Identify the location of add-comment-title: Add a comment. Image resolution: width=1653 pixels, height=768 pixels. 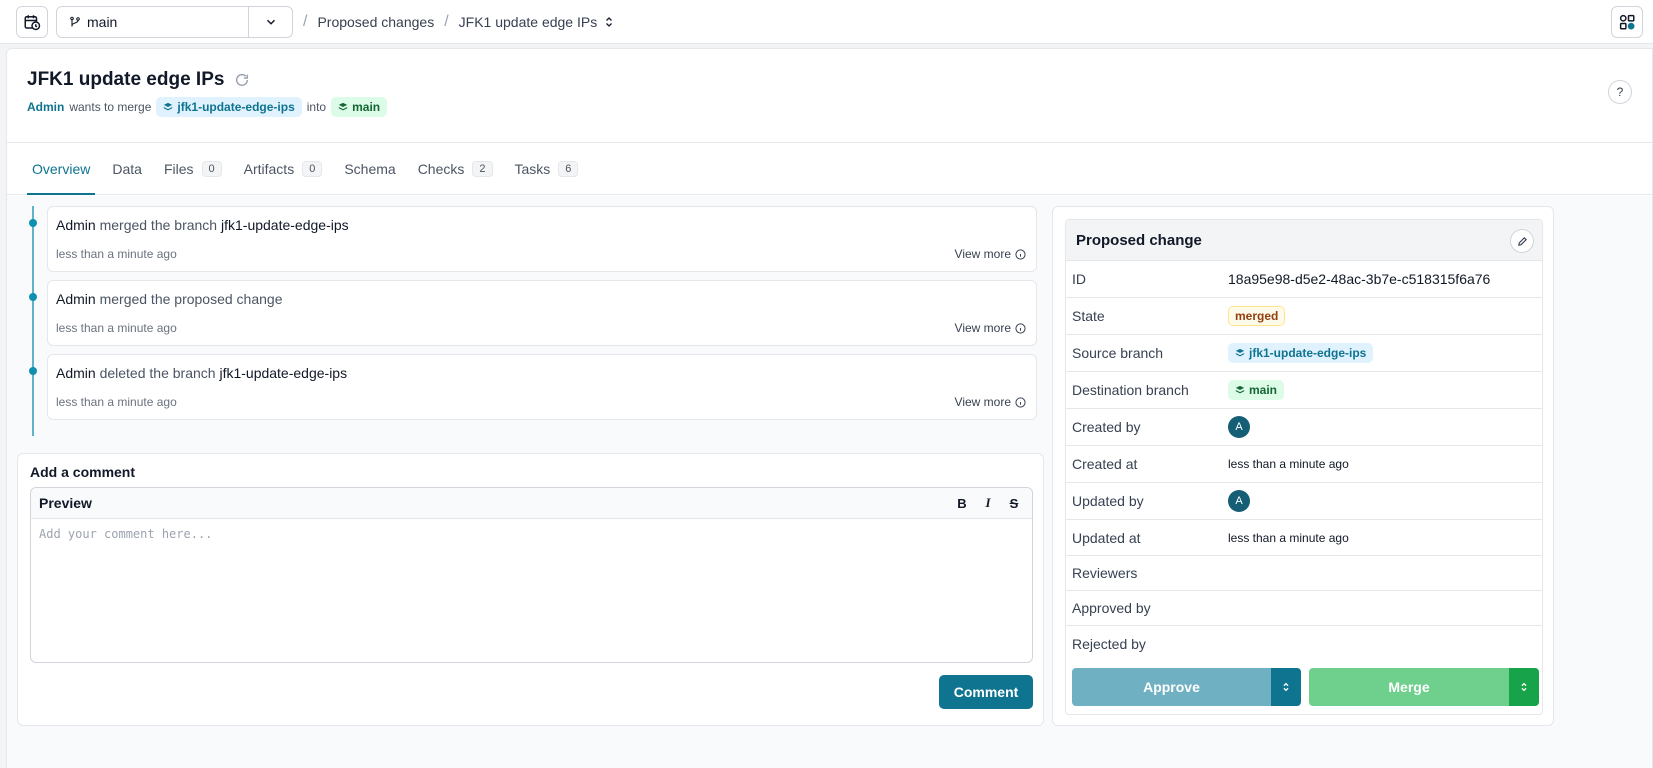
(83, 472).